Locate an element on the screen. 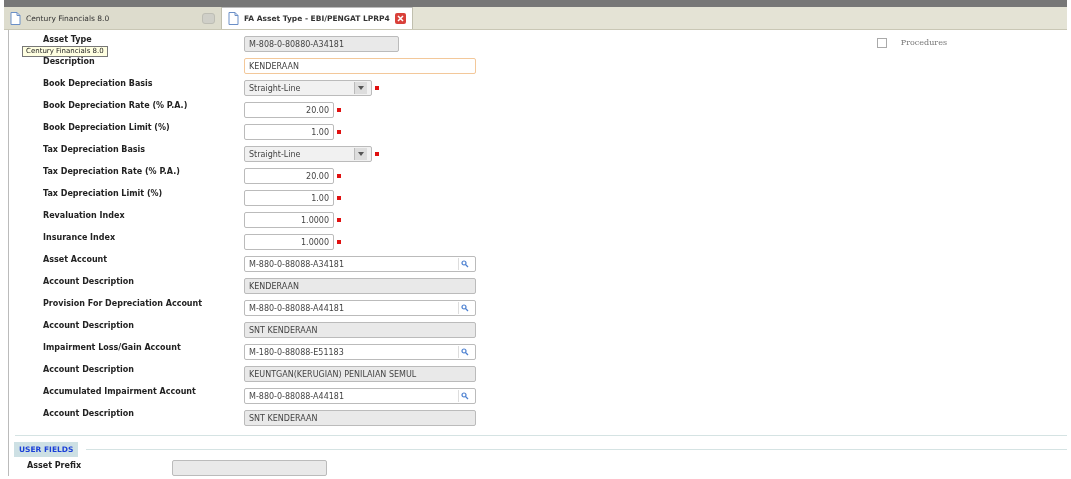 Image resolution: width=1071 pixels, height=479 pixels. lookup-field: M-880-0-88088-A34181 is located at coordinates (360, 264).